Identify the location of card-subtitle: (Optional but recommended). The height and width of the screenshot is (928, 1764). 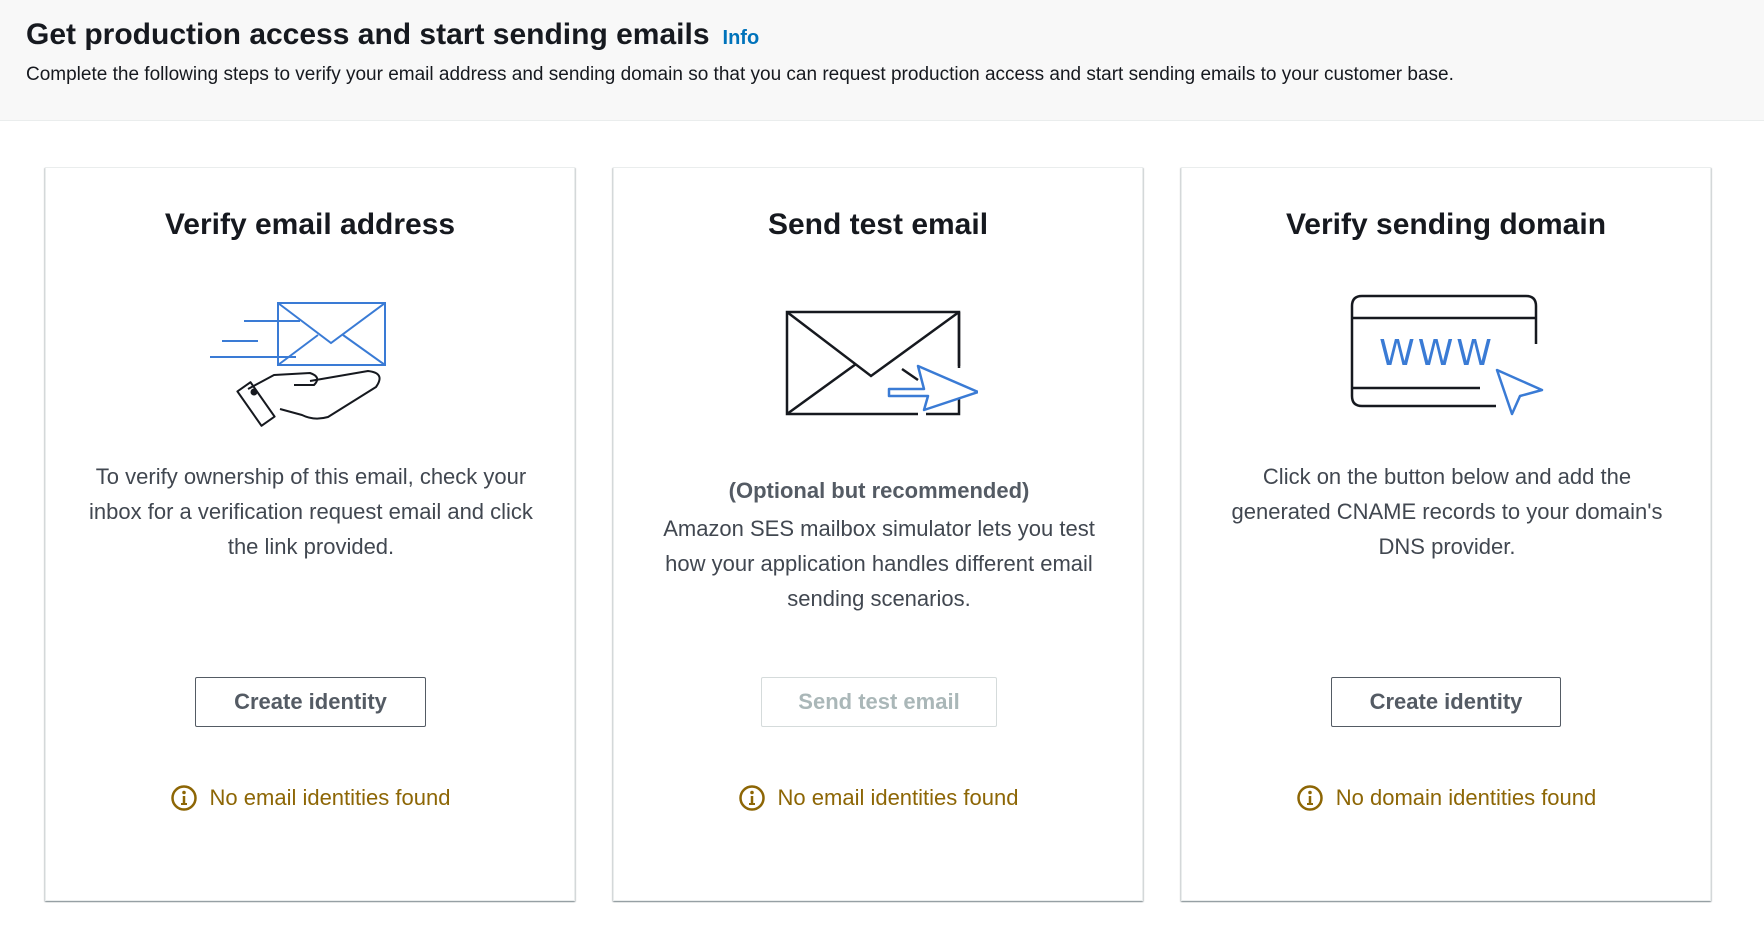
(879, 490).